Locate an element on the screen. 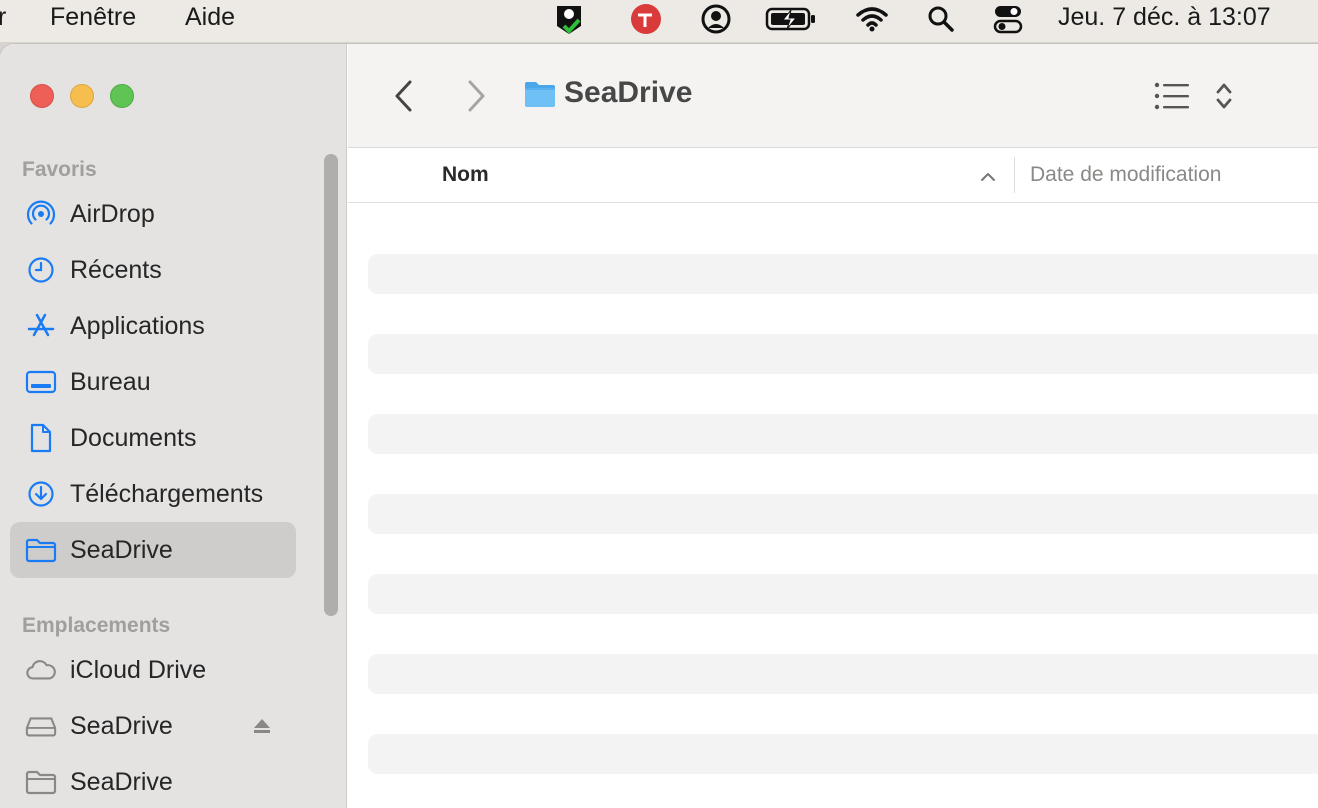 The width and height of the screenshot is (1318, 808). desktop-icon is located at coordinates (41, 382).